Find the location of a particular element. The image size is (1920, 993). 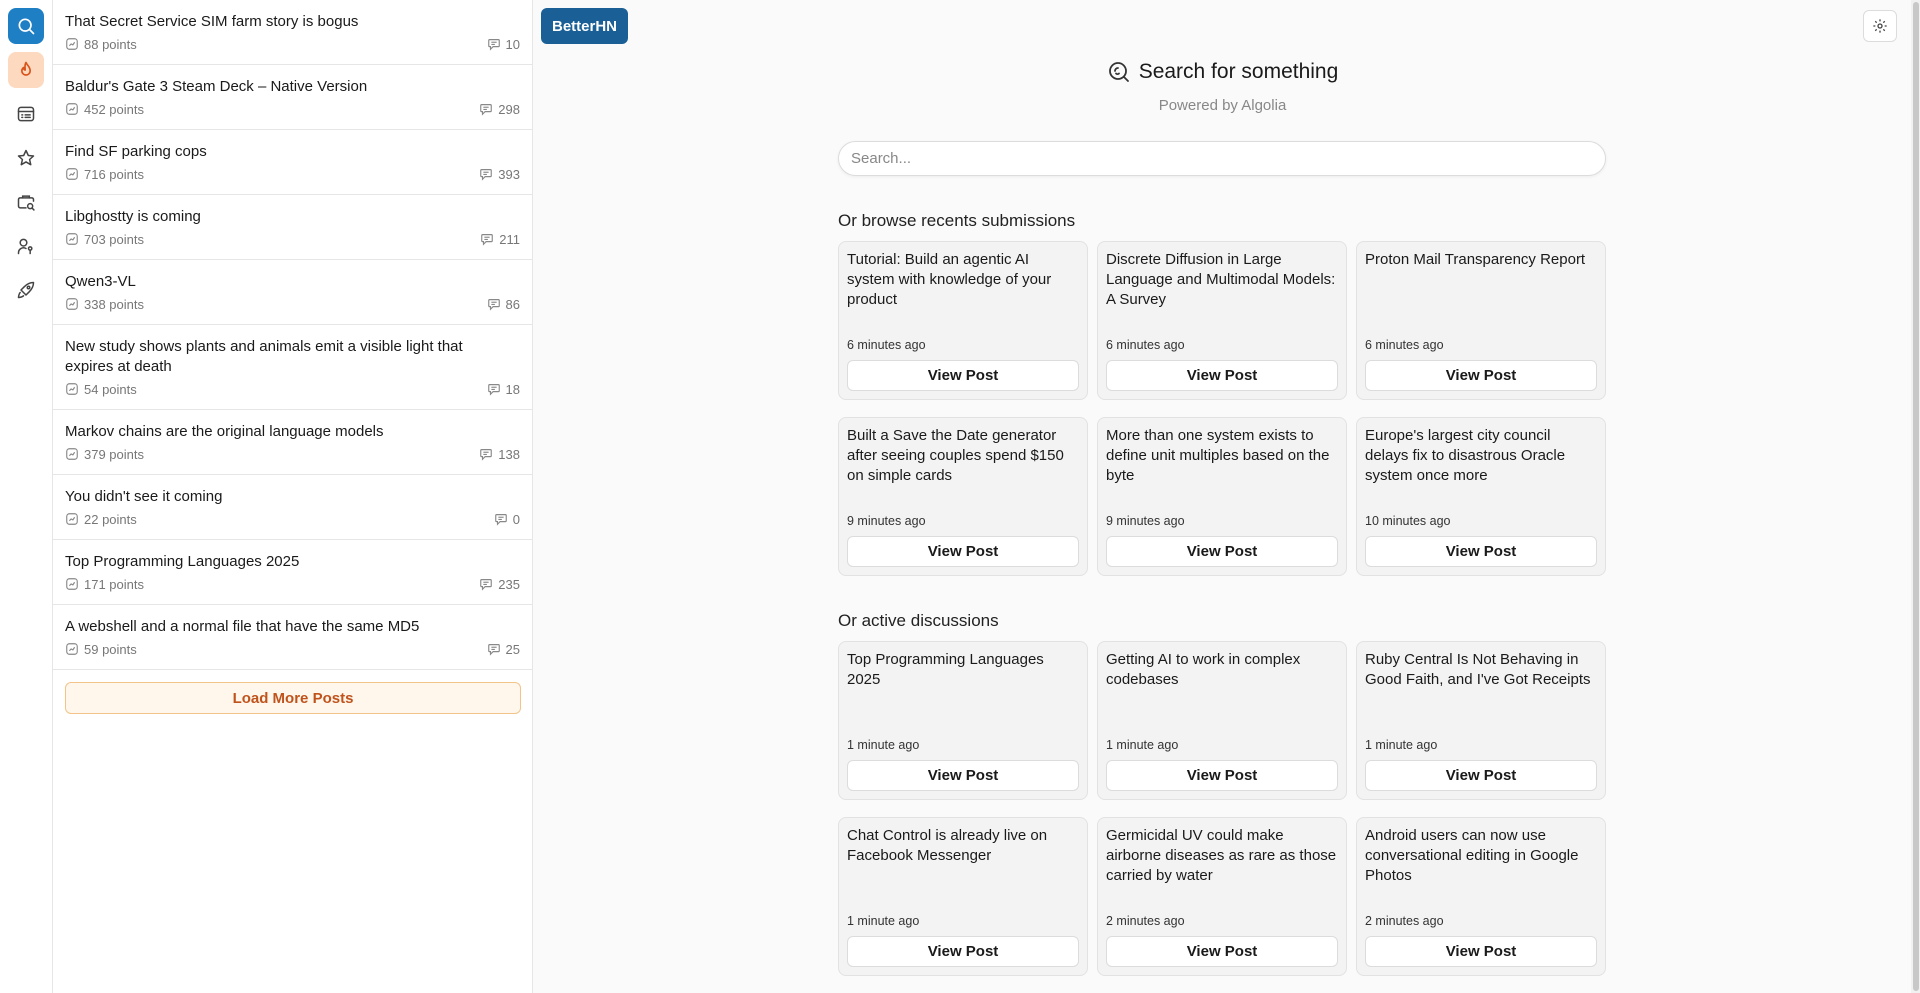

post-comment-count: 298 is located at coordinates (509, 109).